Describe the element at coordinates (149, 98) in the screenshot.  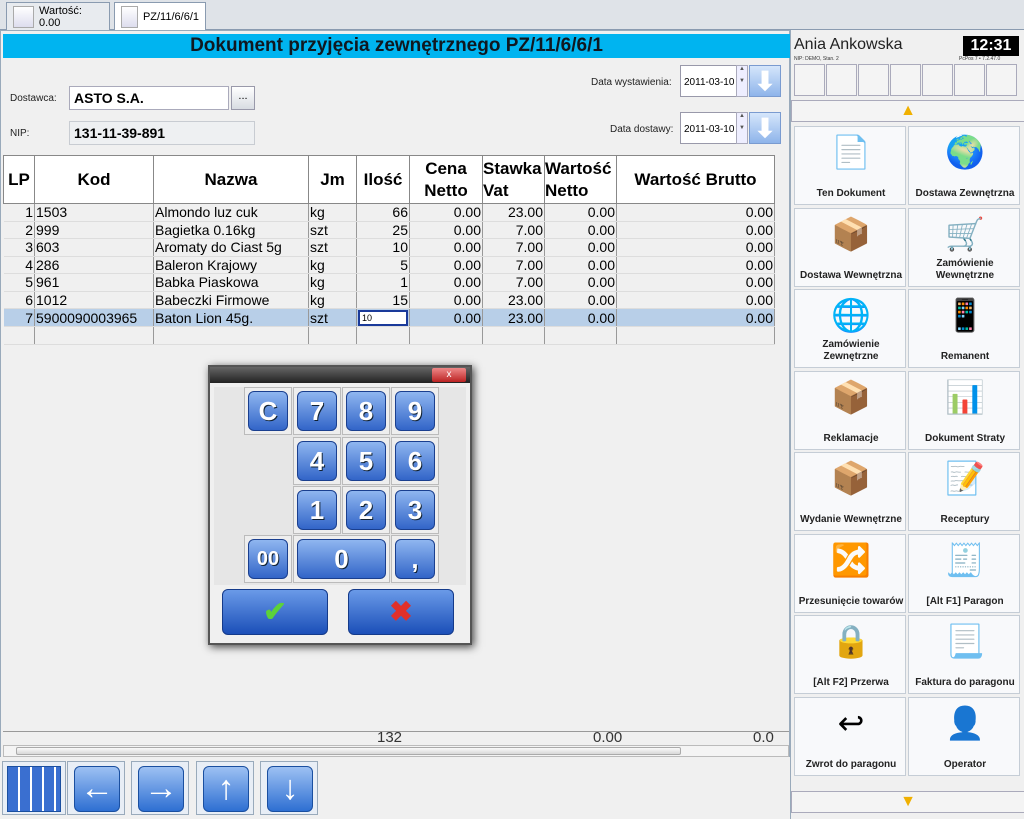
I see `supplier-field: ASTO S.A.` at that location.